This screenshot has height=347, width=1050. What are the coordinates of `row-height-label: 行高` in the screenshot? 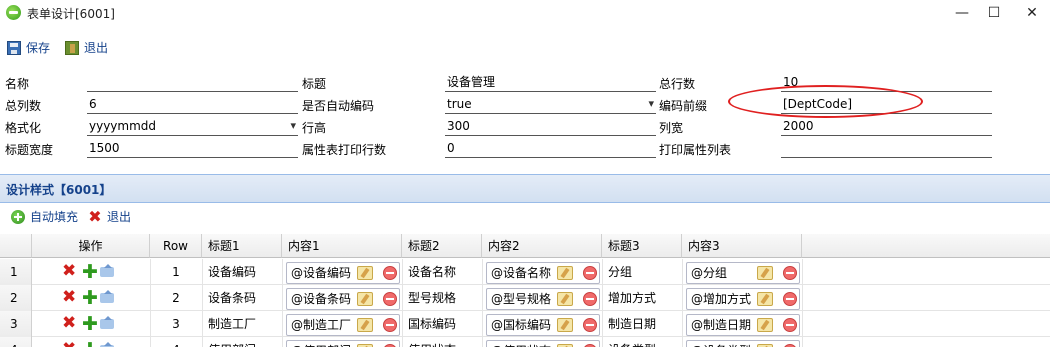 It's located at (314, 128).